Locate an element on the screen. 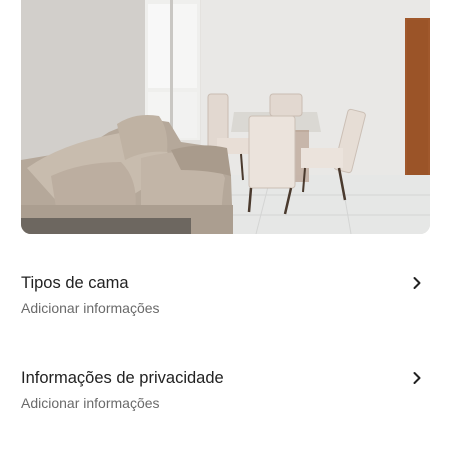 This screenshot has height=450, width=450. row-bed-types: Tipos de cama Adicionar informações is located at coordinates (225, 305).